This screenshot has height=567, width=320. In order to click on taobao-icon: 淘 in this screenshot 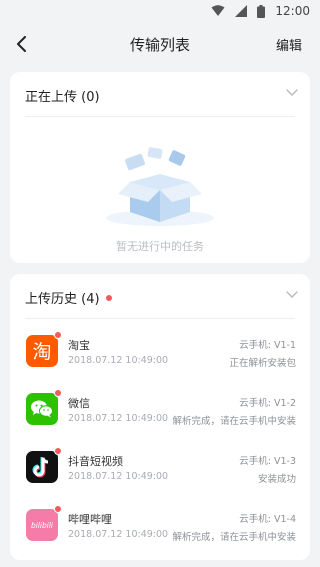, I will do `click(42, 351)`.